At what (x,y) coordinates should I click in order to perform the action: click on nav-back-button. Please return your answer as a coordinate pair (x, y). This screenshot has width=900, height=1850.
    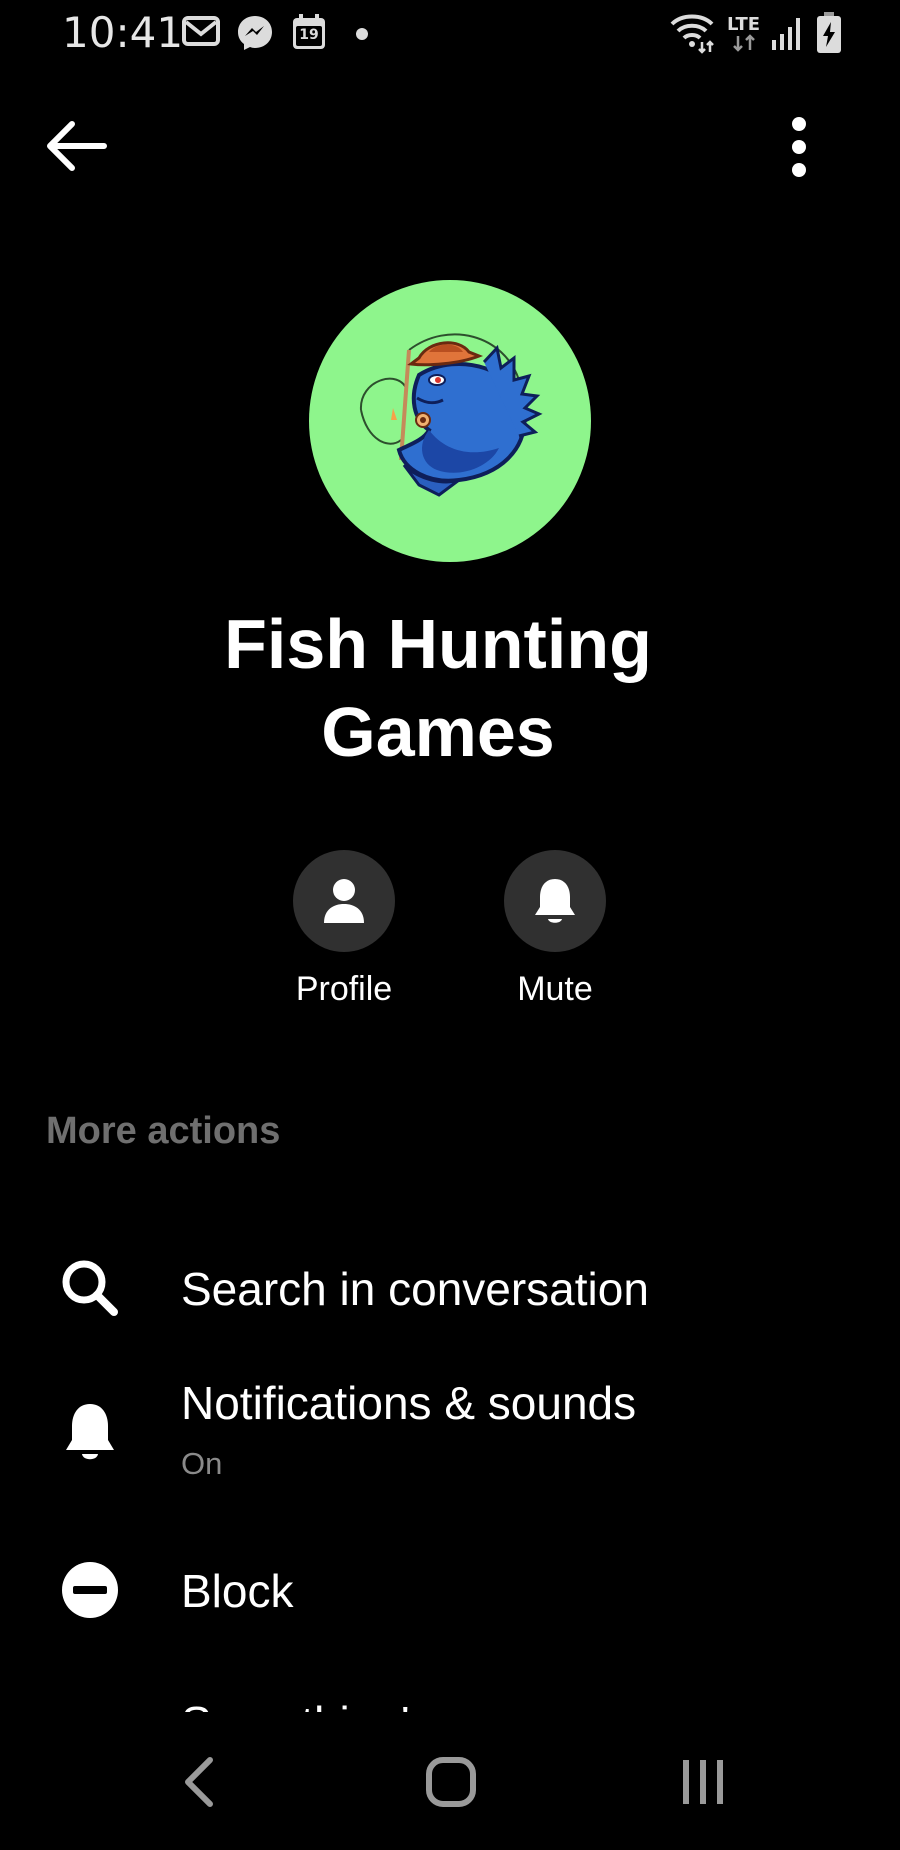
    Looking at the image, I should click on (198, 1782).